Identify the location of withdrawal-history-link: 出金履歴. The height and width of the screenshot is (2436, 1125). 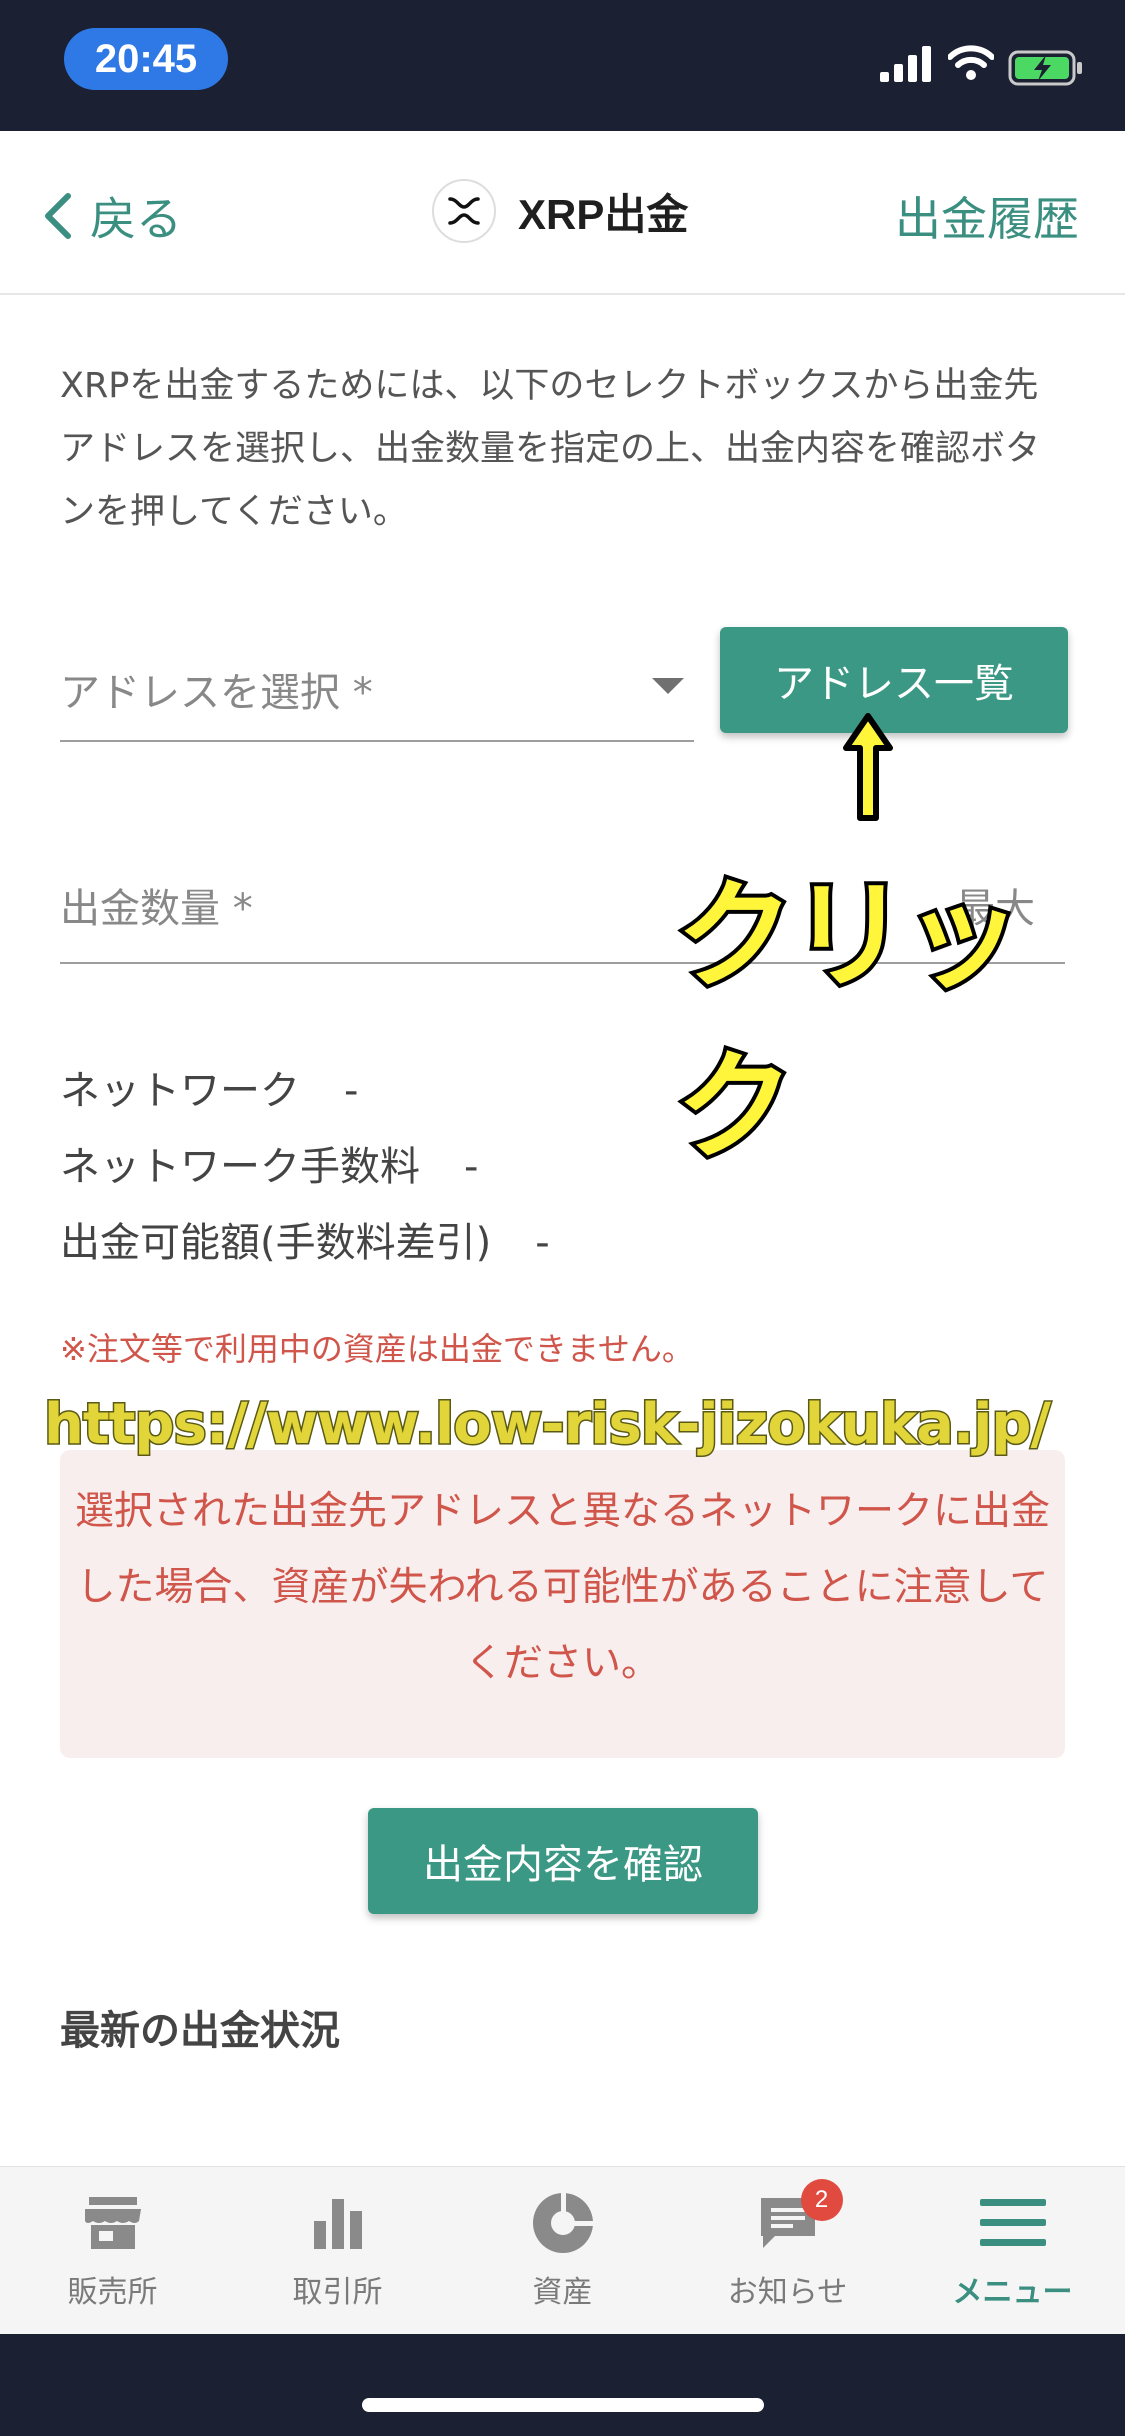
(987, 216).